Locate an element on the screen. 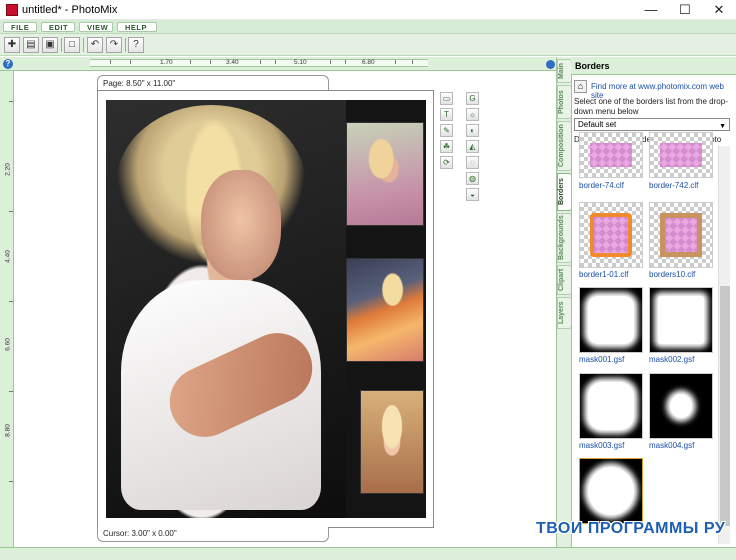 This screenshot has height=560, width=736. mask-label: mask003.gsf is located at coordinates (602, 445).